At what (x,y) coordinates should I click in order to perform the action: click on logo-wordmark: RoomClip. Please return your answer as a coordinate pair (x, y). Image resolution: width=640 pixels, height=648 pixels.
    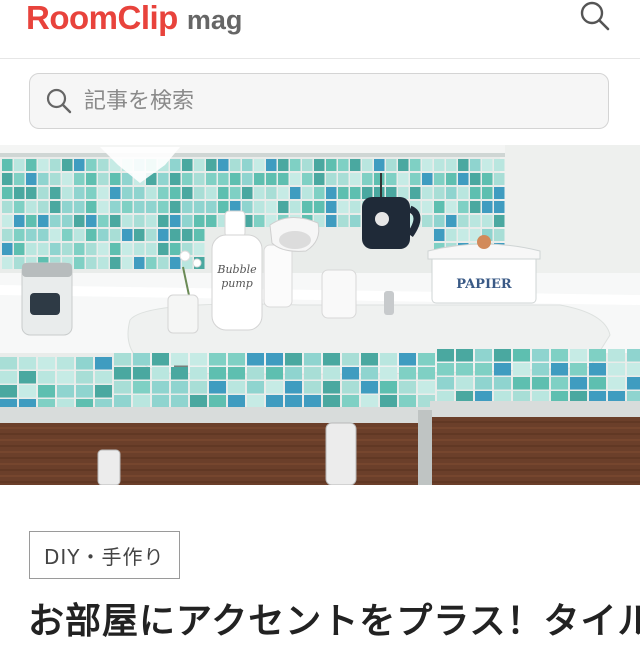
    Looking at the image, I should click on (102, 18).